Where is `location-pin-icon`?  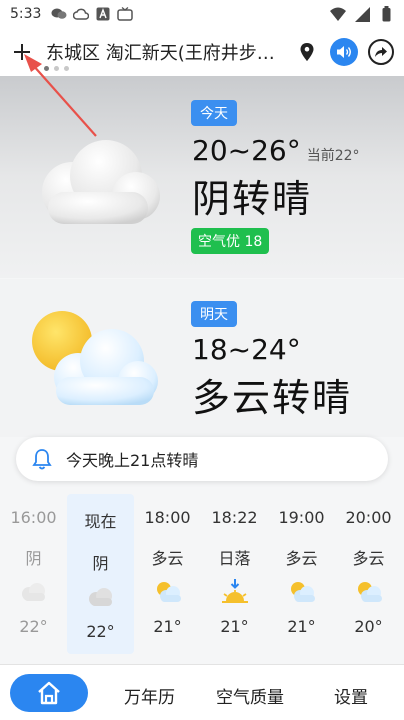
location-pin-icon is located at coordinates (307, 52).